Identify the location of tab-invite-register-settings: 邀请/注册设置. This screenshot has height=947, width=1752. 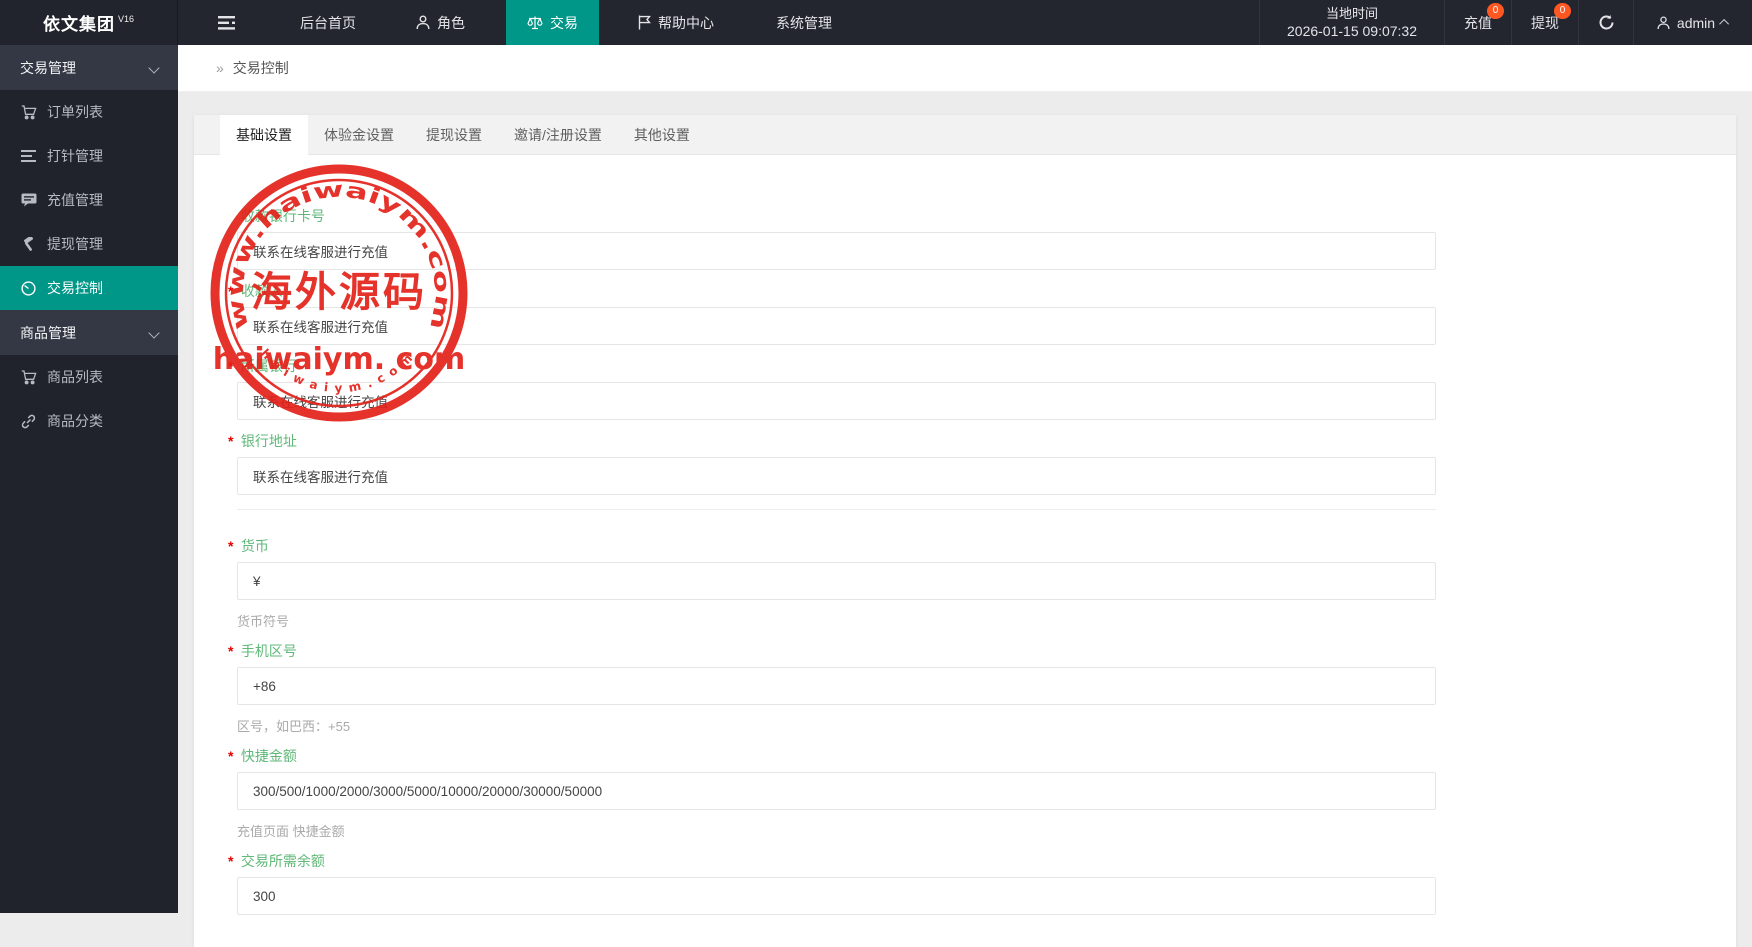
(558, 134).